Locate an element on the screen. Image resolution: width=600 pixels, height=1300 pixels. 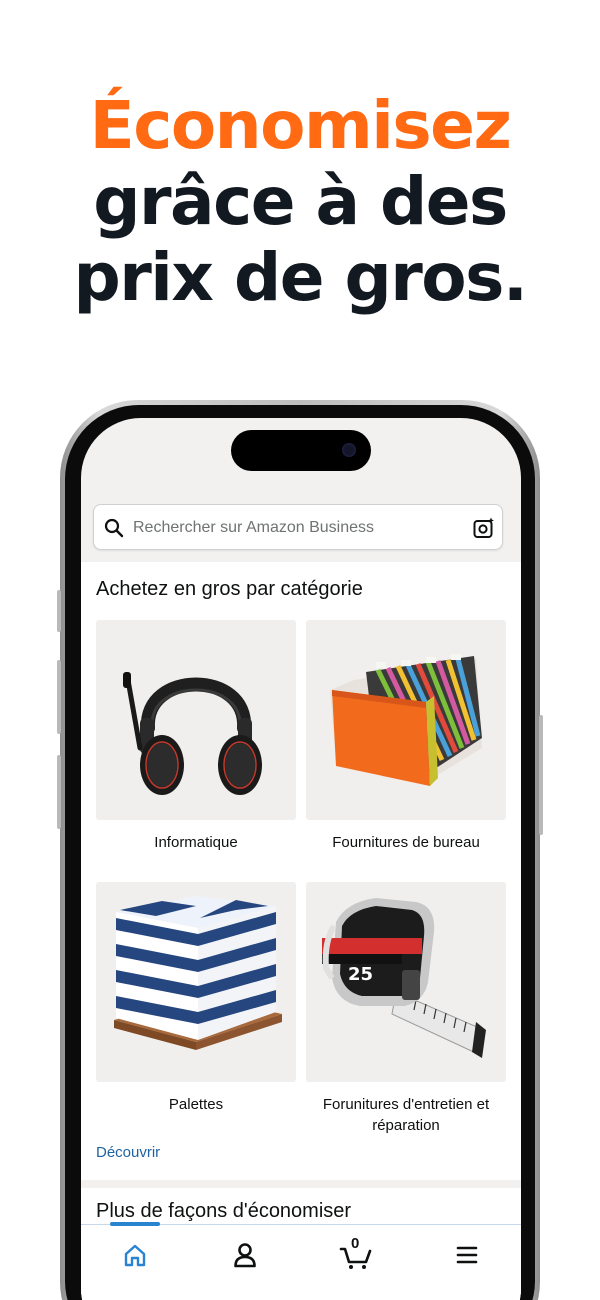
file-folders-image is located at coordinates (406, 720).